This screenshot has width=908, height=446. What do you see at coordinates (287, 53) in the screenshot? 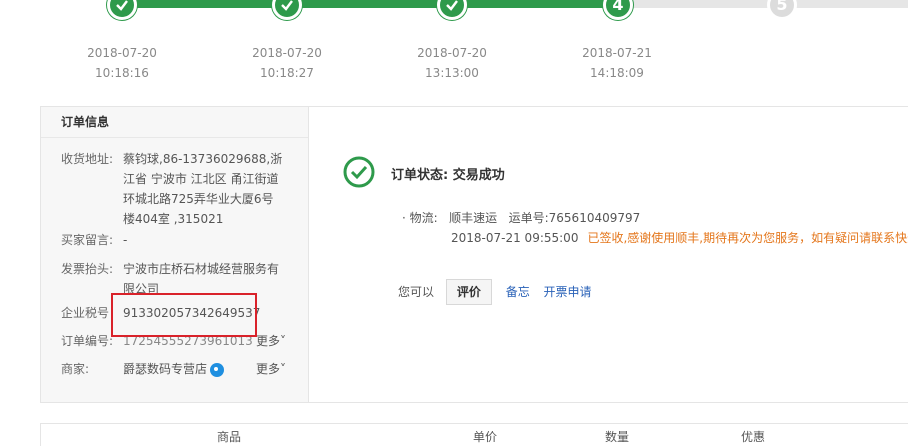
I see `step-2-date: 2018-07-20` at bounding box center [287, 53].